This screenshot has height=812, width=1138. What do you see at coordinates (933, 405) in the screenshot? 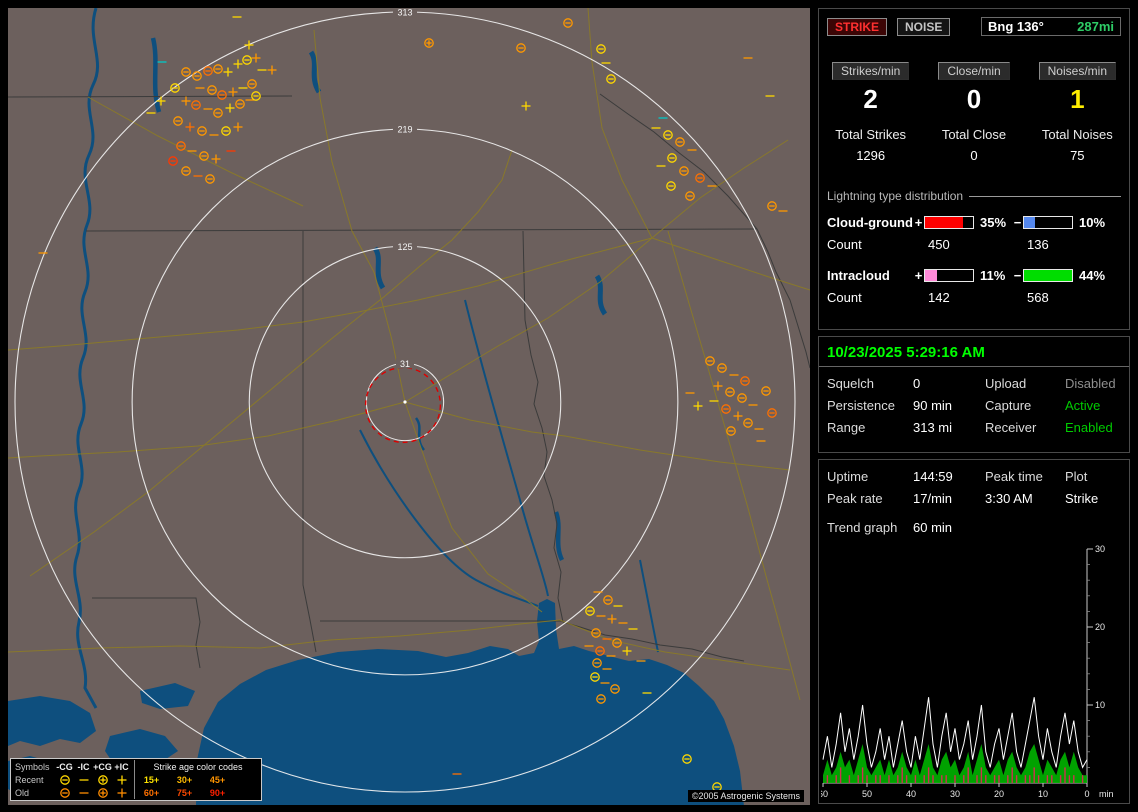
I see `persistence-value: 90 min` at bounding box center [933, 405].